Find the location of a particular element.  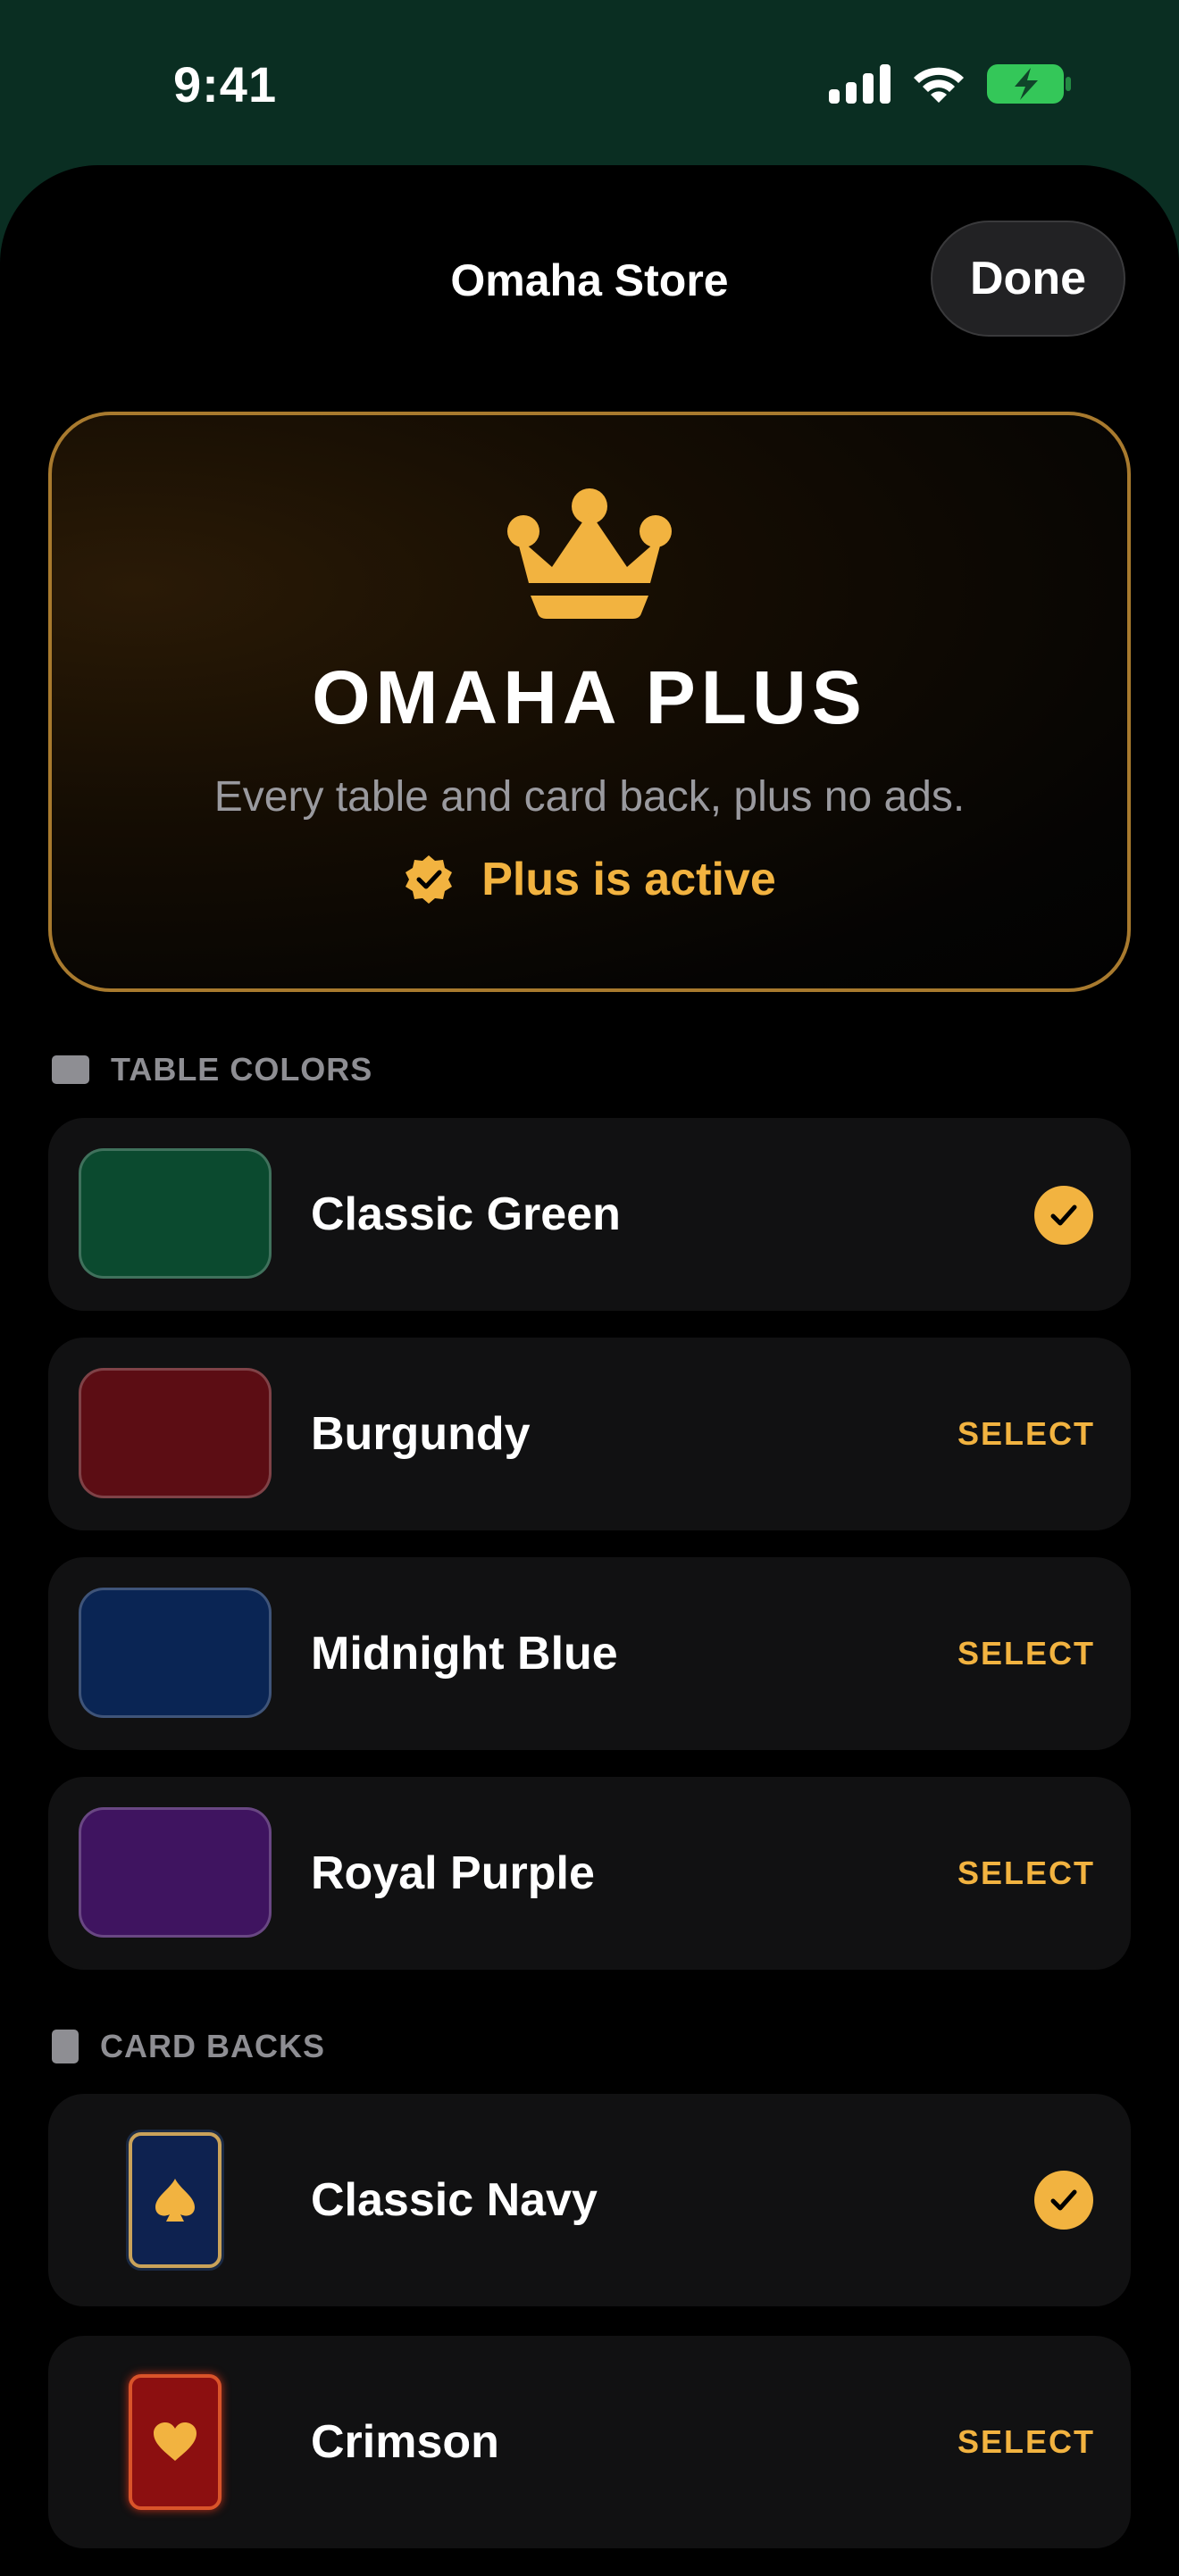

battery-charging-icon is located at coordinates (1029, 84).